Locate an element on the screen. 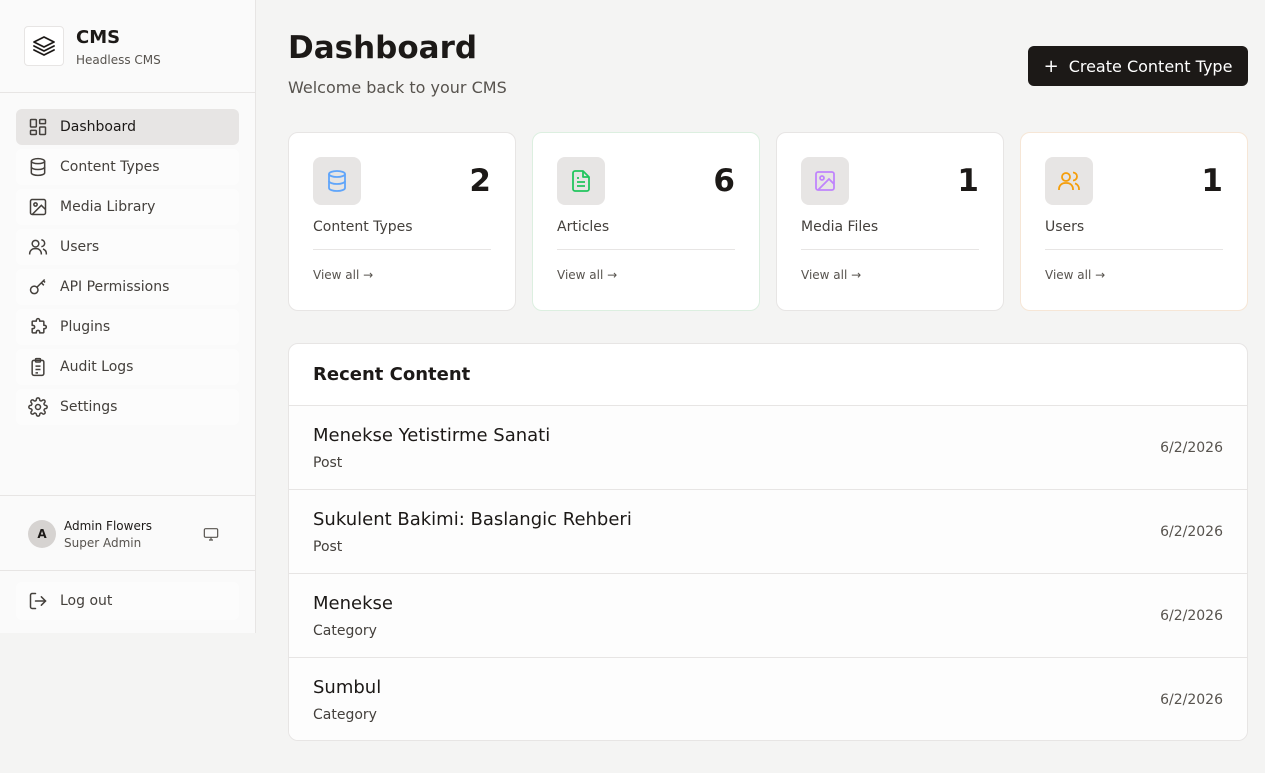 Image resolution: width=1265 pixels, height=773 pixels. stat-card-content-types: 2 Content Types View all → is located at coordinates (402, 221).